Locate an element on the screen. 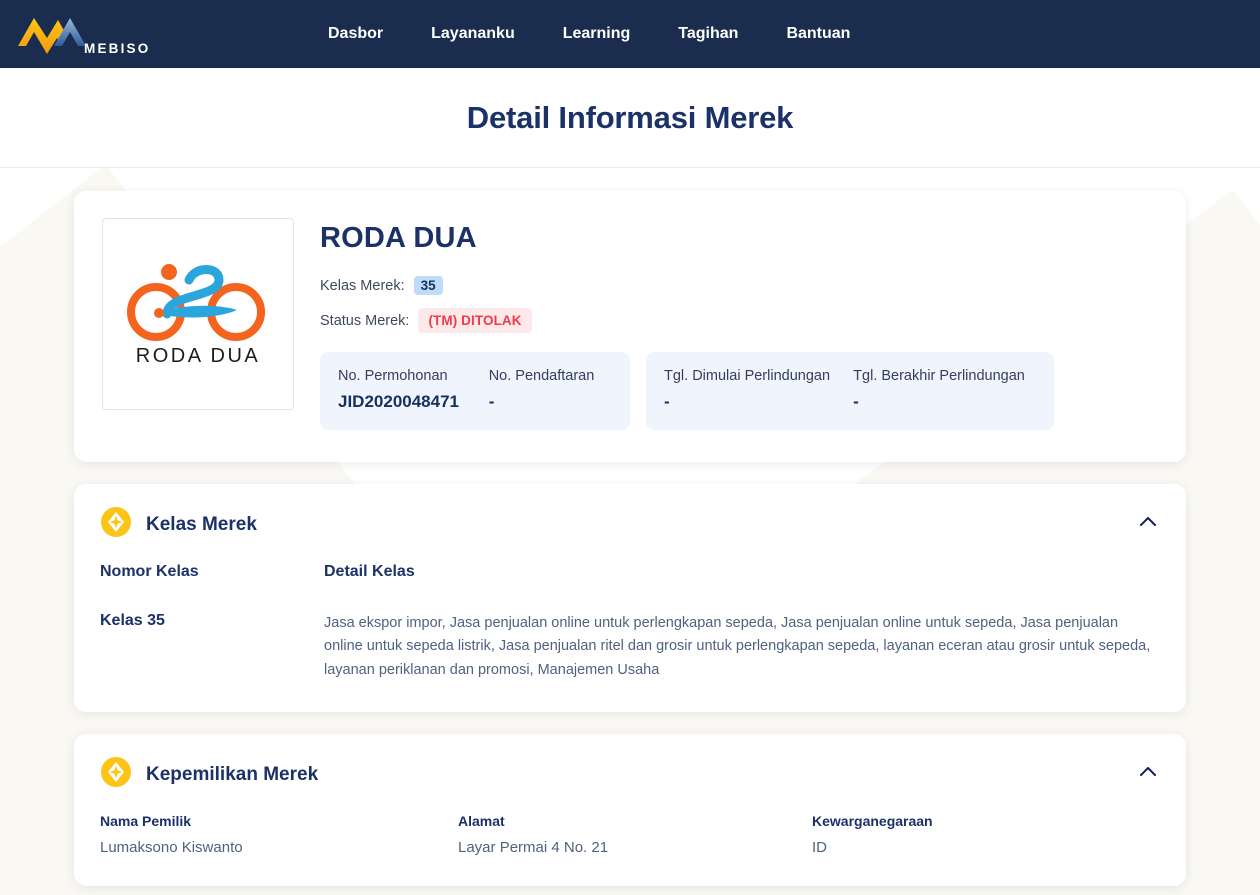  page-title-band: Detail Informasi Merek is located at coordinates (630, 118).